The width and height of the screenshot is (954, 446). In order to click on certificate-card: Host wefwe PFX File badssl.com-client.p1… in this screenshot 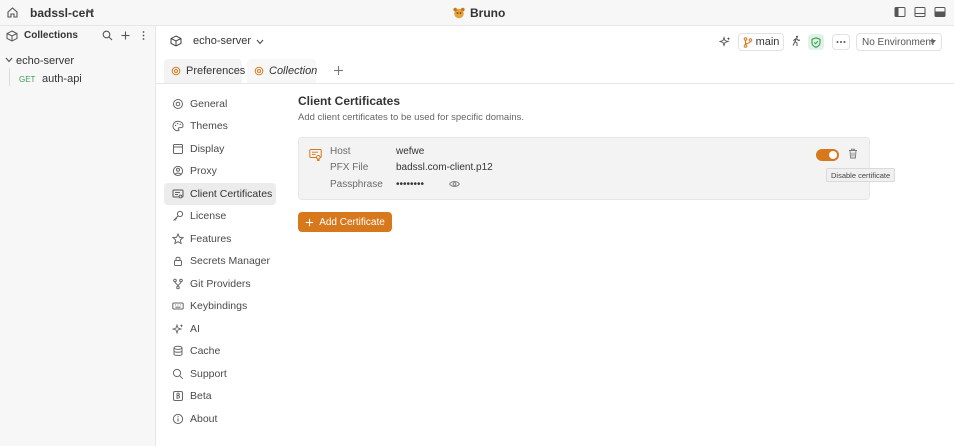, I will do `click(584, 168)`.